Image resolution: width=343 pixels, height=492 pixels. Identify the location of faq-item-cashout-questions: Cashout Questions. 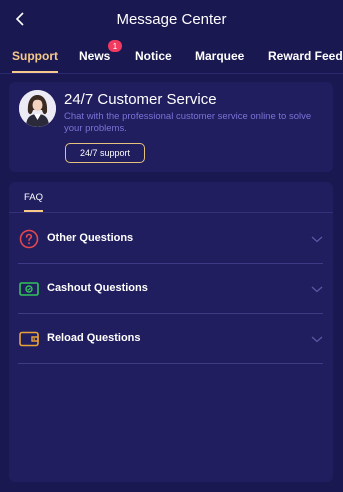
(170, 289).